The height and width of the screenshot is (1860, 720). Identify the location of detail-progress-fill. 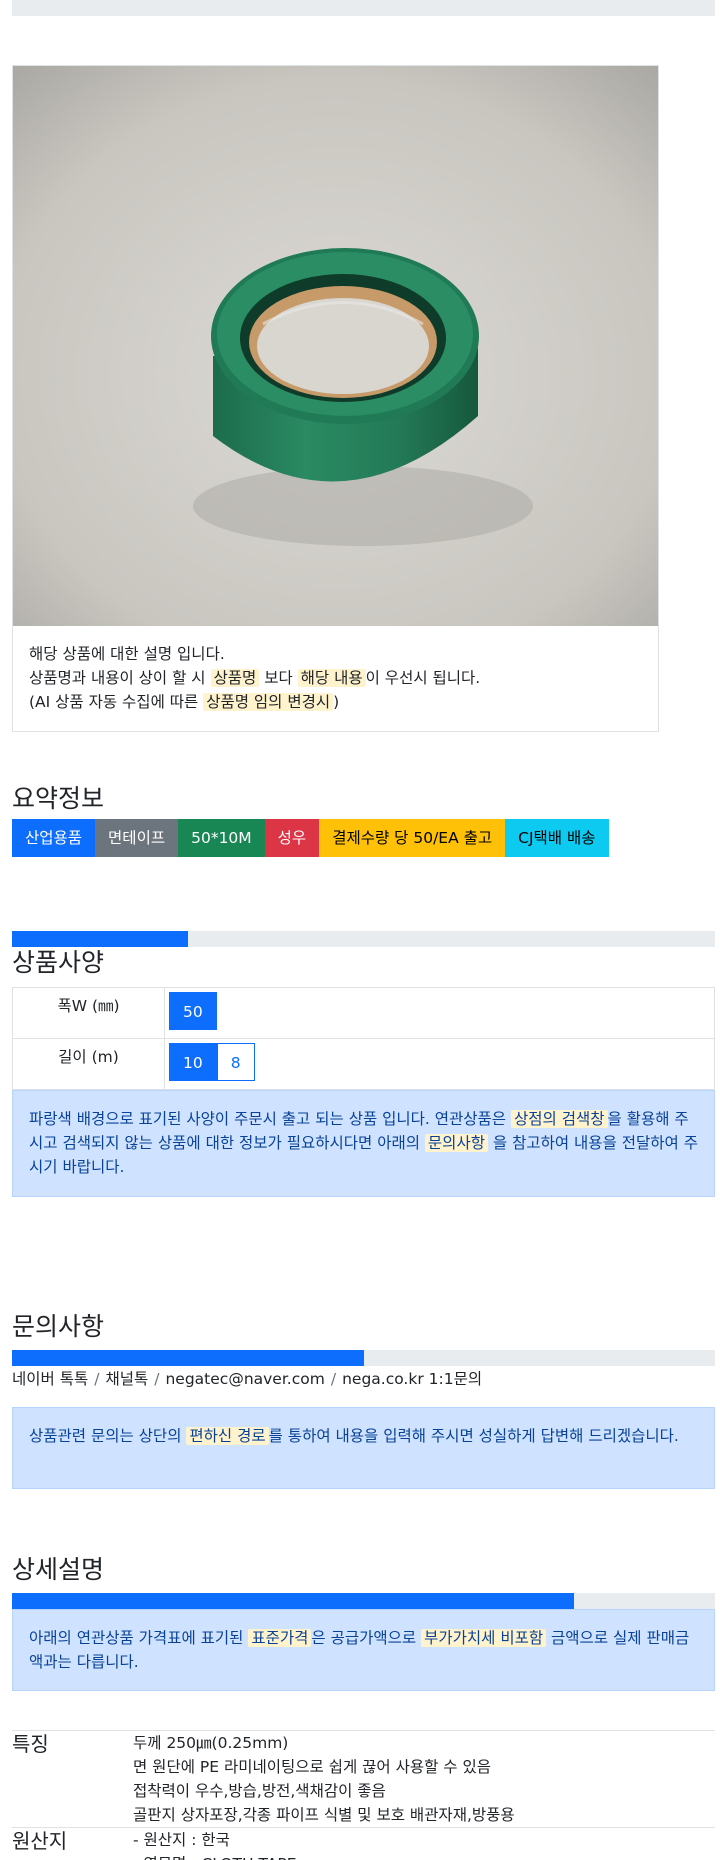
(293, 1601).